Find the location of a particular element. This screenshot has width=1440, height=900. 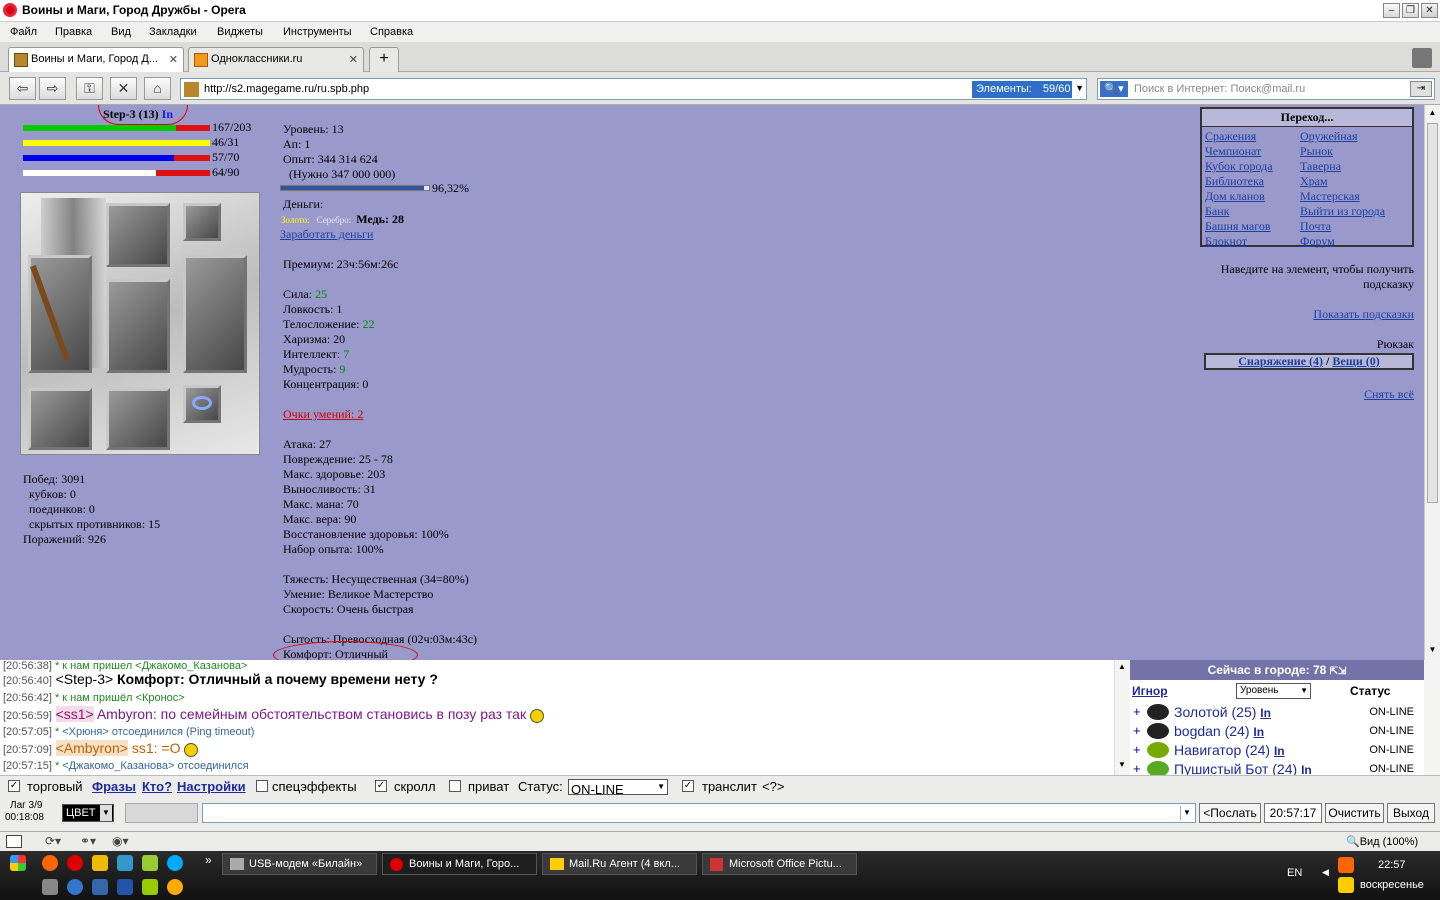

search-go-icon: ⇥ is located at coordinates (1421, 89).